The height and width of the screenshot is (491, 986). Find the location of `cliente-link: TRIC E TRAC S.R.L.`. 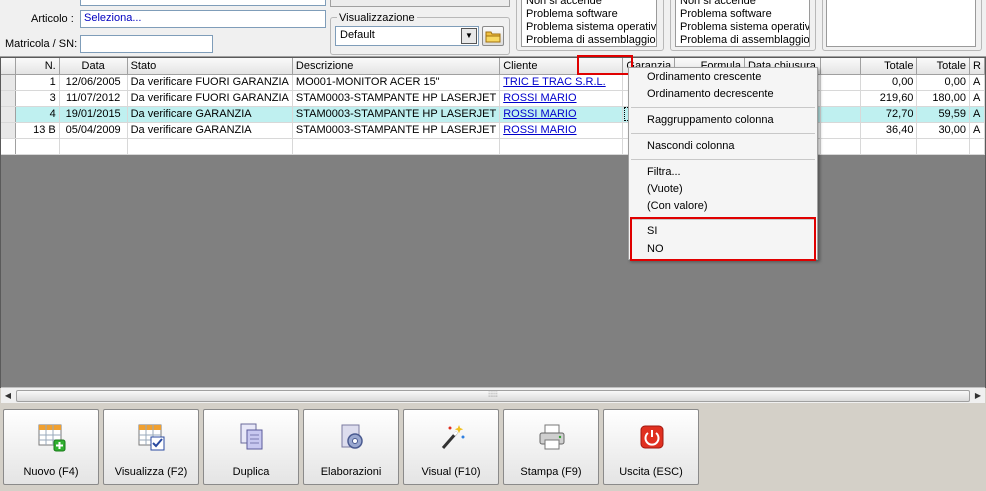

cliente-link: TRIC E TRAC S.R.L. is located at coordinates (554, 82).